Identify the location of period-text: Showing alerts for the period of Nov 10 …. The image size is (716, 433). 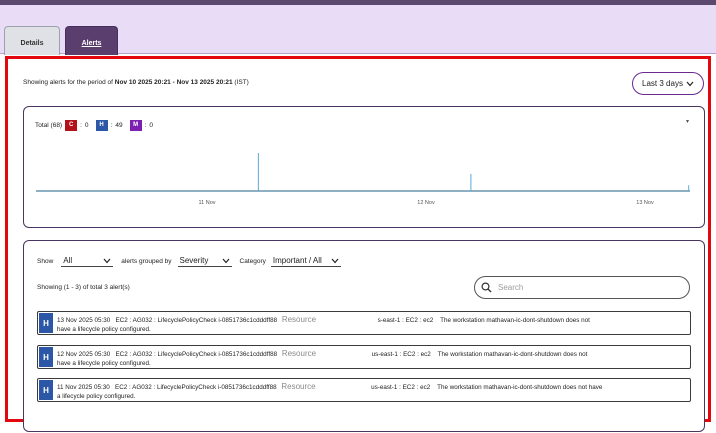
(136, 82).